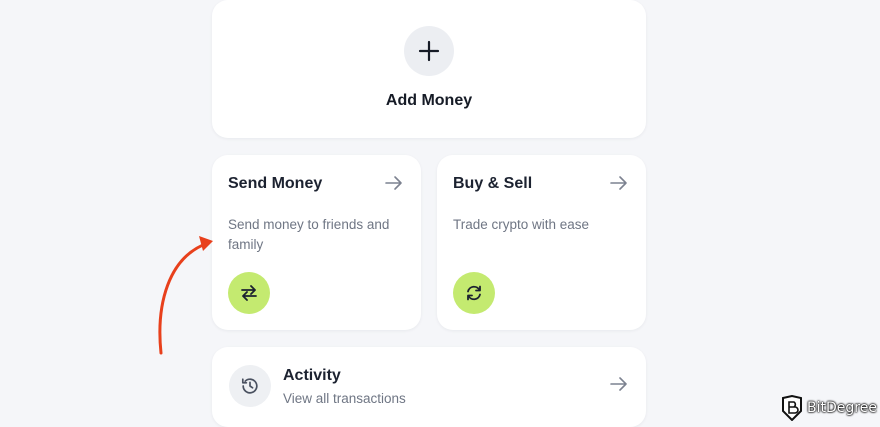 The width and height of the screenshot is (880, 427). I want to click on activity-title: Activity, so click(312, 375).